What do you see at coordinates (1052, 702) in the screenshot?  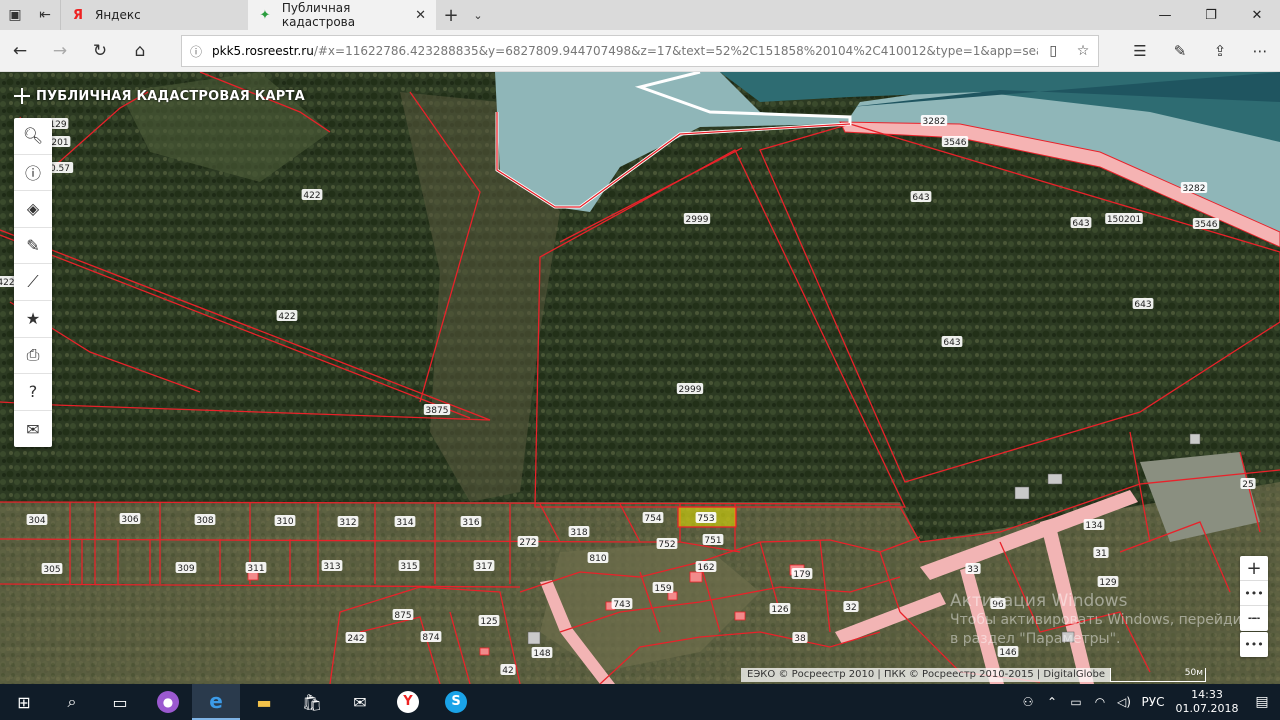 I see `chevron-up-icon: ⌃` at bounding box center [1052, 702].